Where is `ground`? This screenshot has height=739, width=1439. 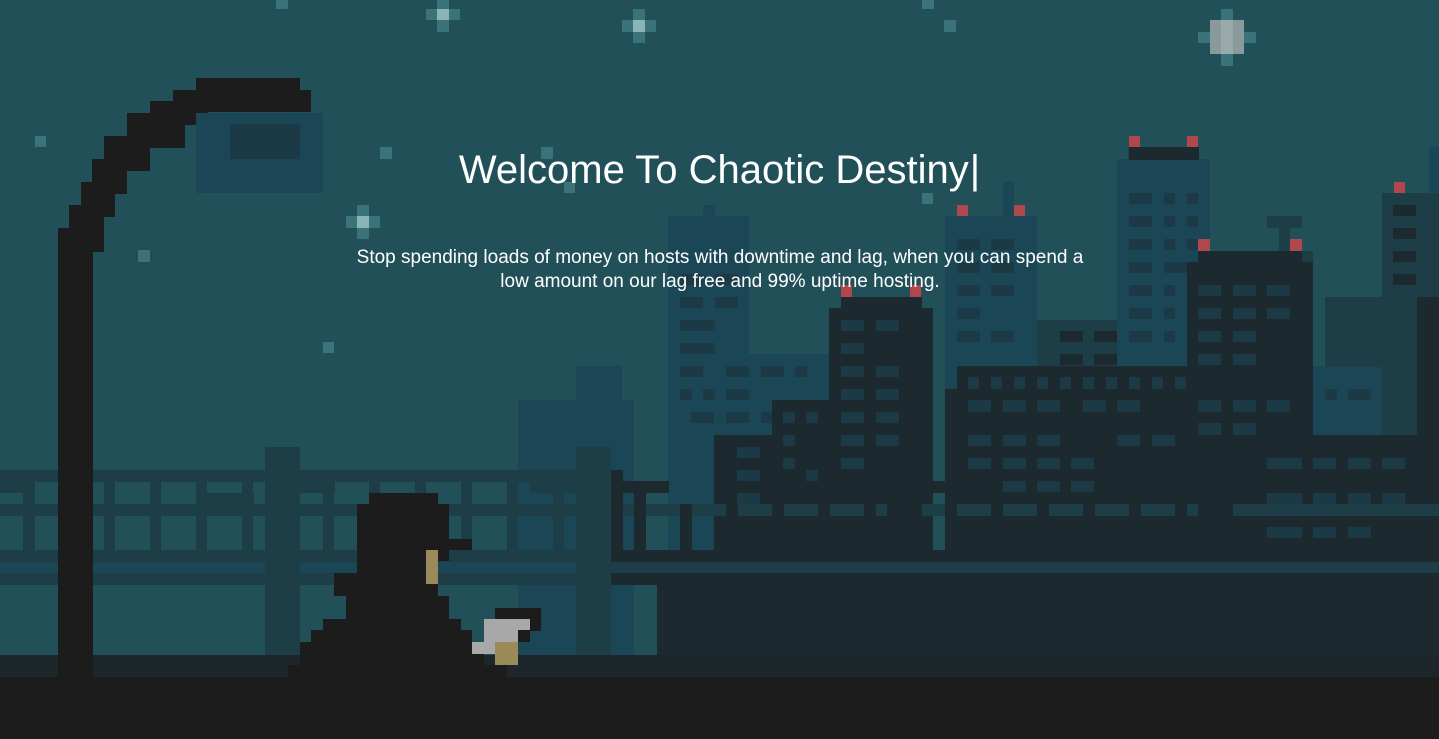 ground is located at coordinates (719, 666).